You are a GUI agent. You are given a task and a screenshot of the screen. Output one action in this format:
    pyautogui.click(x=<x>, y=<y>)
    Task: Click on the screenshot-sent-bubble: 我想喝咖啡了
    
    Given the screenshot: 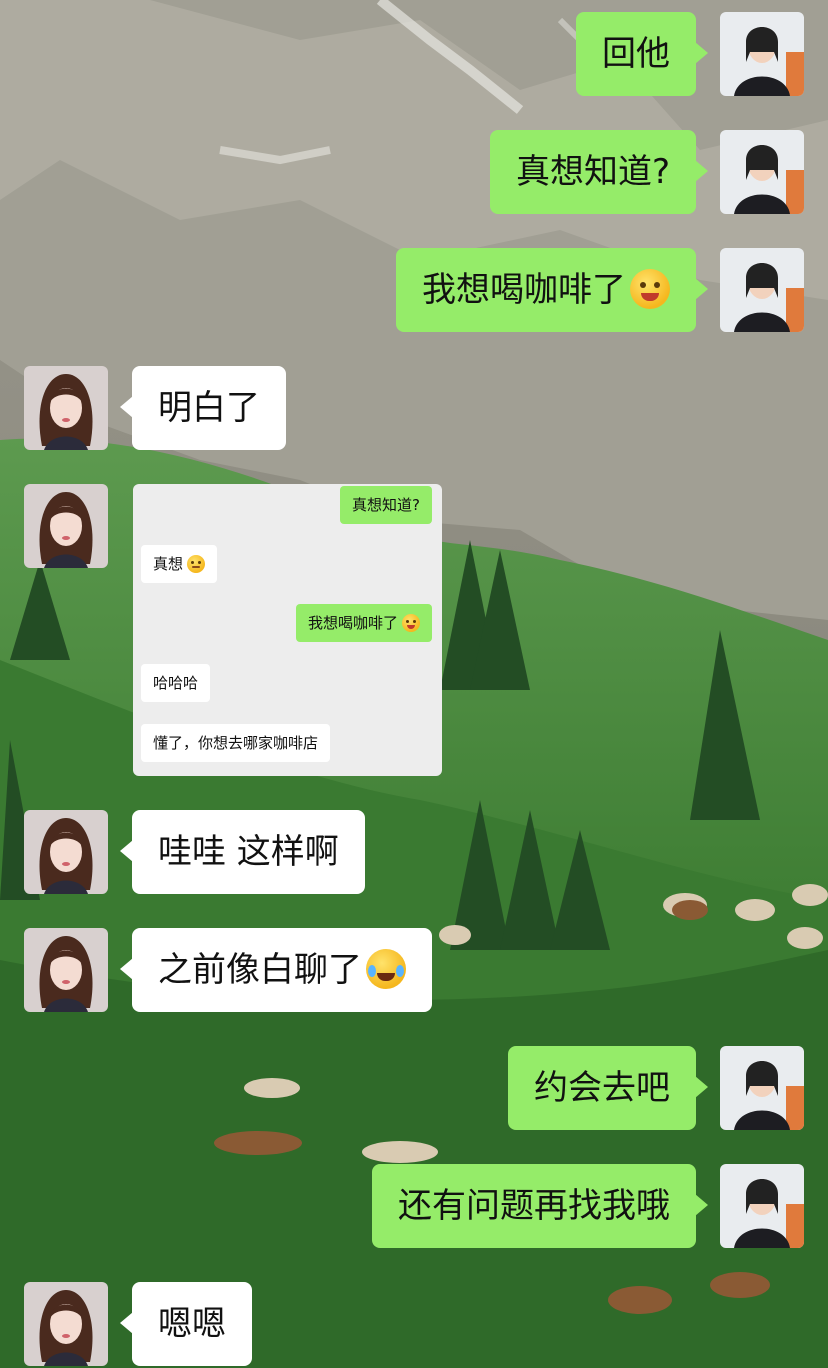 What is the action you would take?
    pyautogui.click(x=363, y=623)
    